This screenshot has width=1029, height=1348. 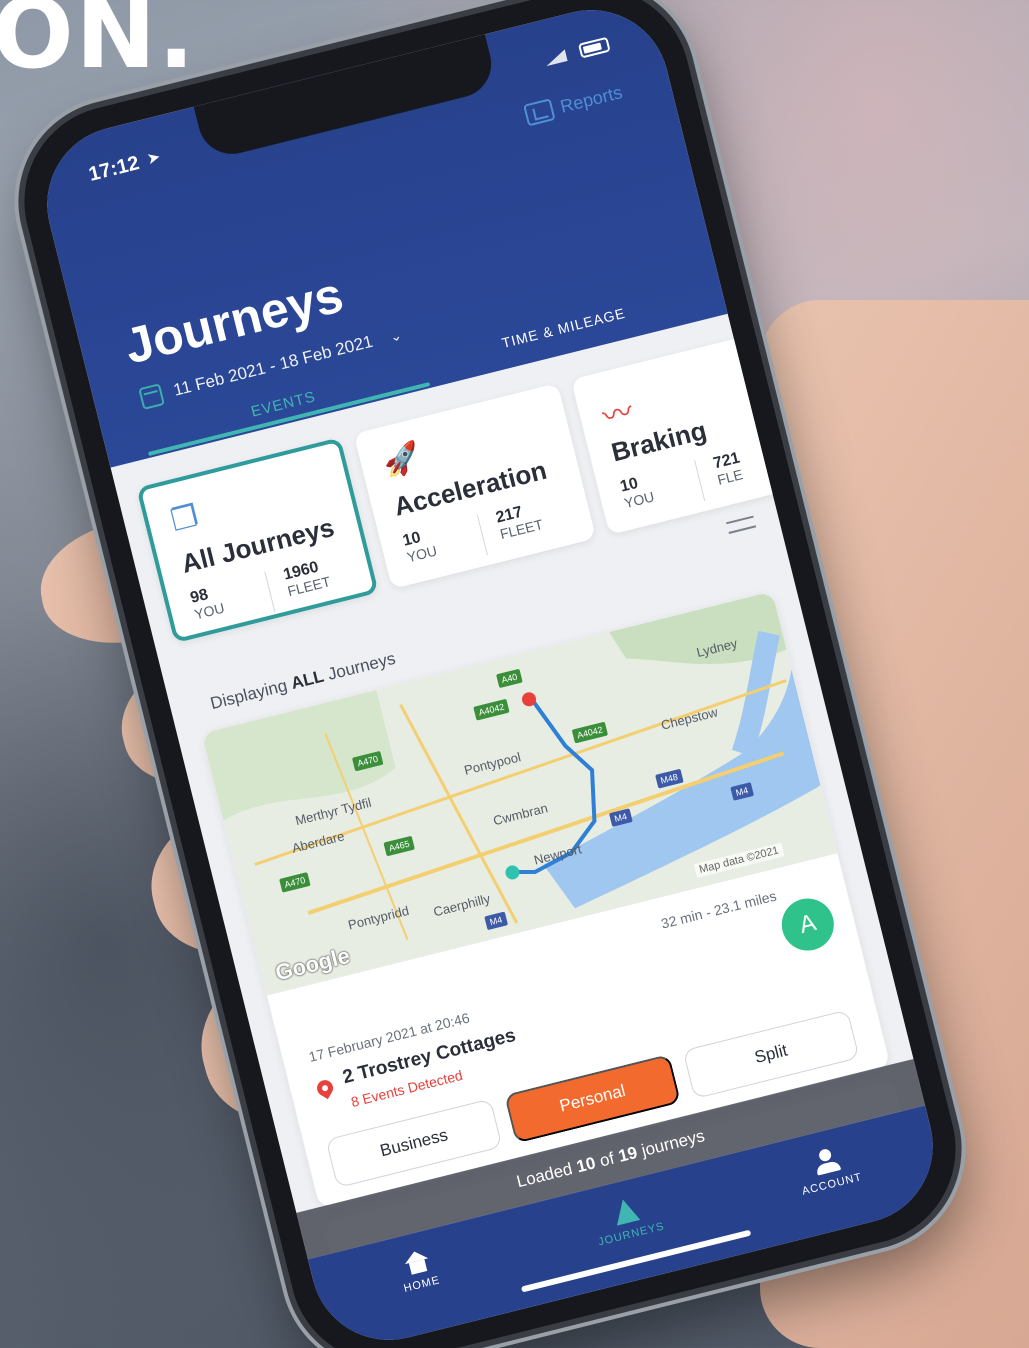 I want to click on location-pin-icon, so click(x=325, y=1088).